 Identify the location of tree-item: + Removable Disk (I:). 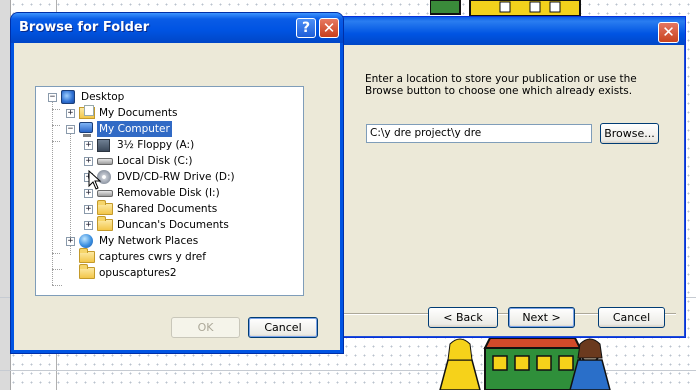
(169, 193).